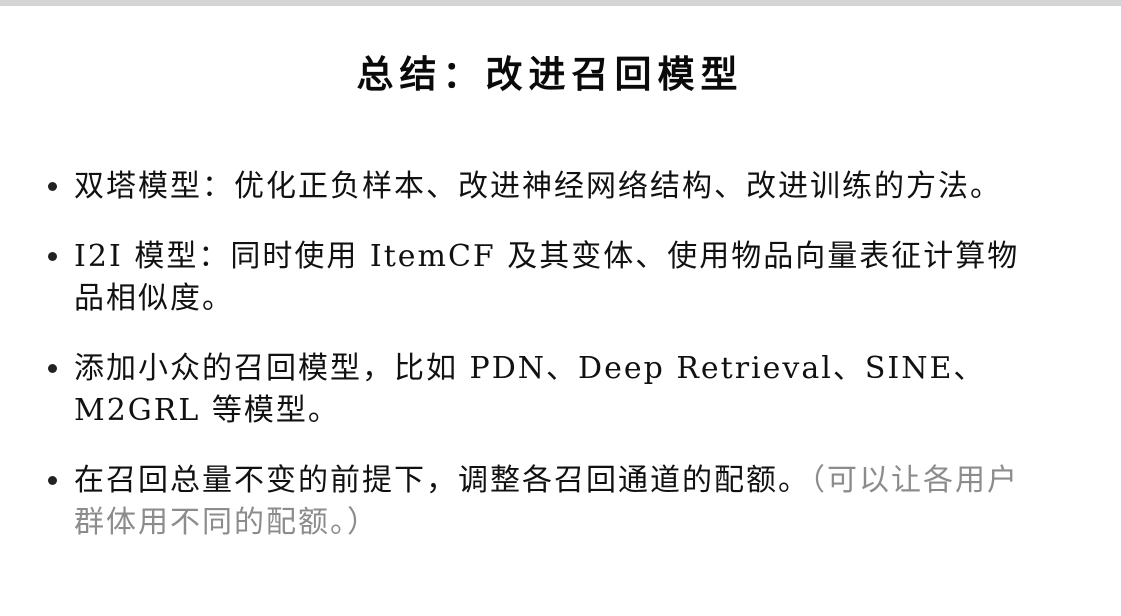 This screenshot has width=1121, height=616. Describe the element at coordinates (550, 74) in the screenshot. I see `slide-title: 总结：改进召回模型` at that location.